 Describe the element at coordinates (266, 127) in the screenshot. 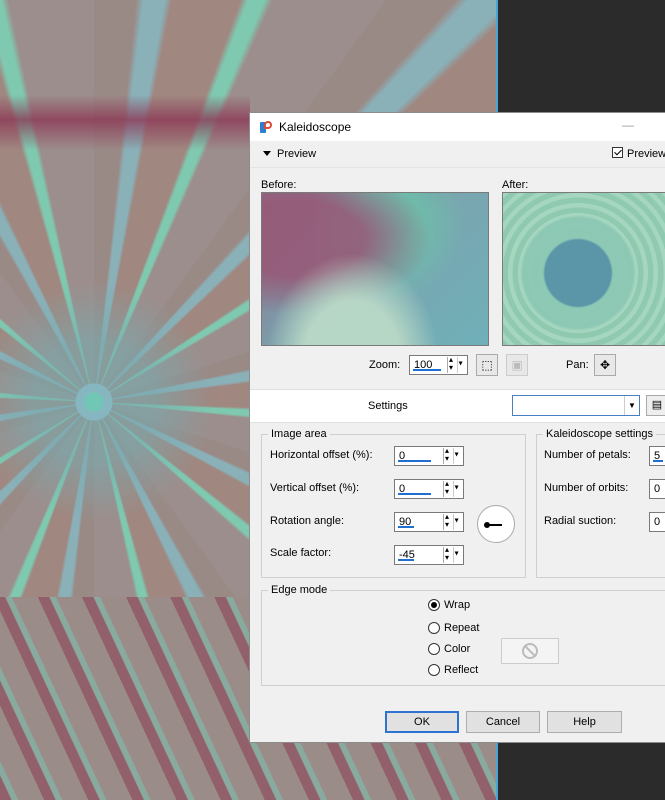

I see `app-logo-icon` at that location.